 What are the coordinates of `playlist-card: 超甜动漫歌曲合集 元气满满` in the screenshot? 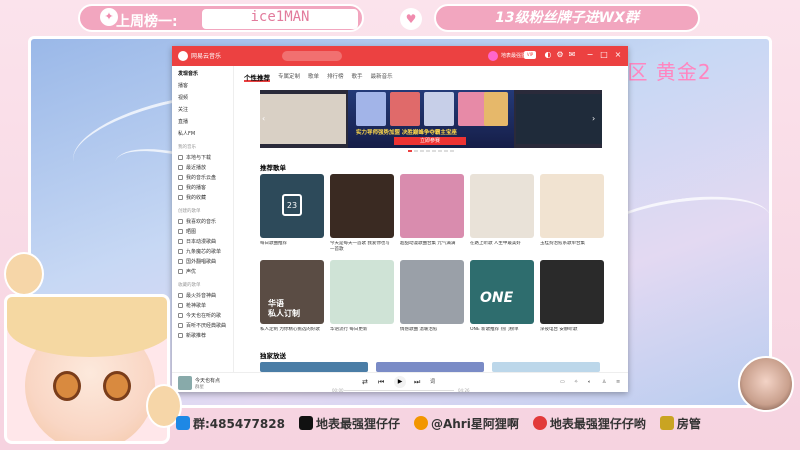 It's located at (432, 213).